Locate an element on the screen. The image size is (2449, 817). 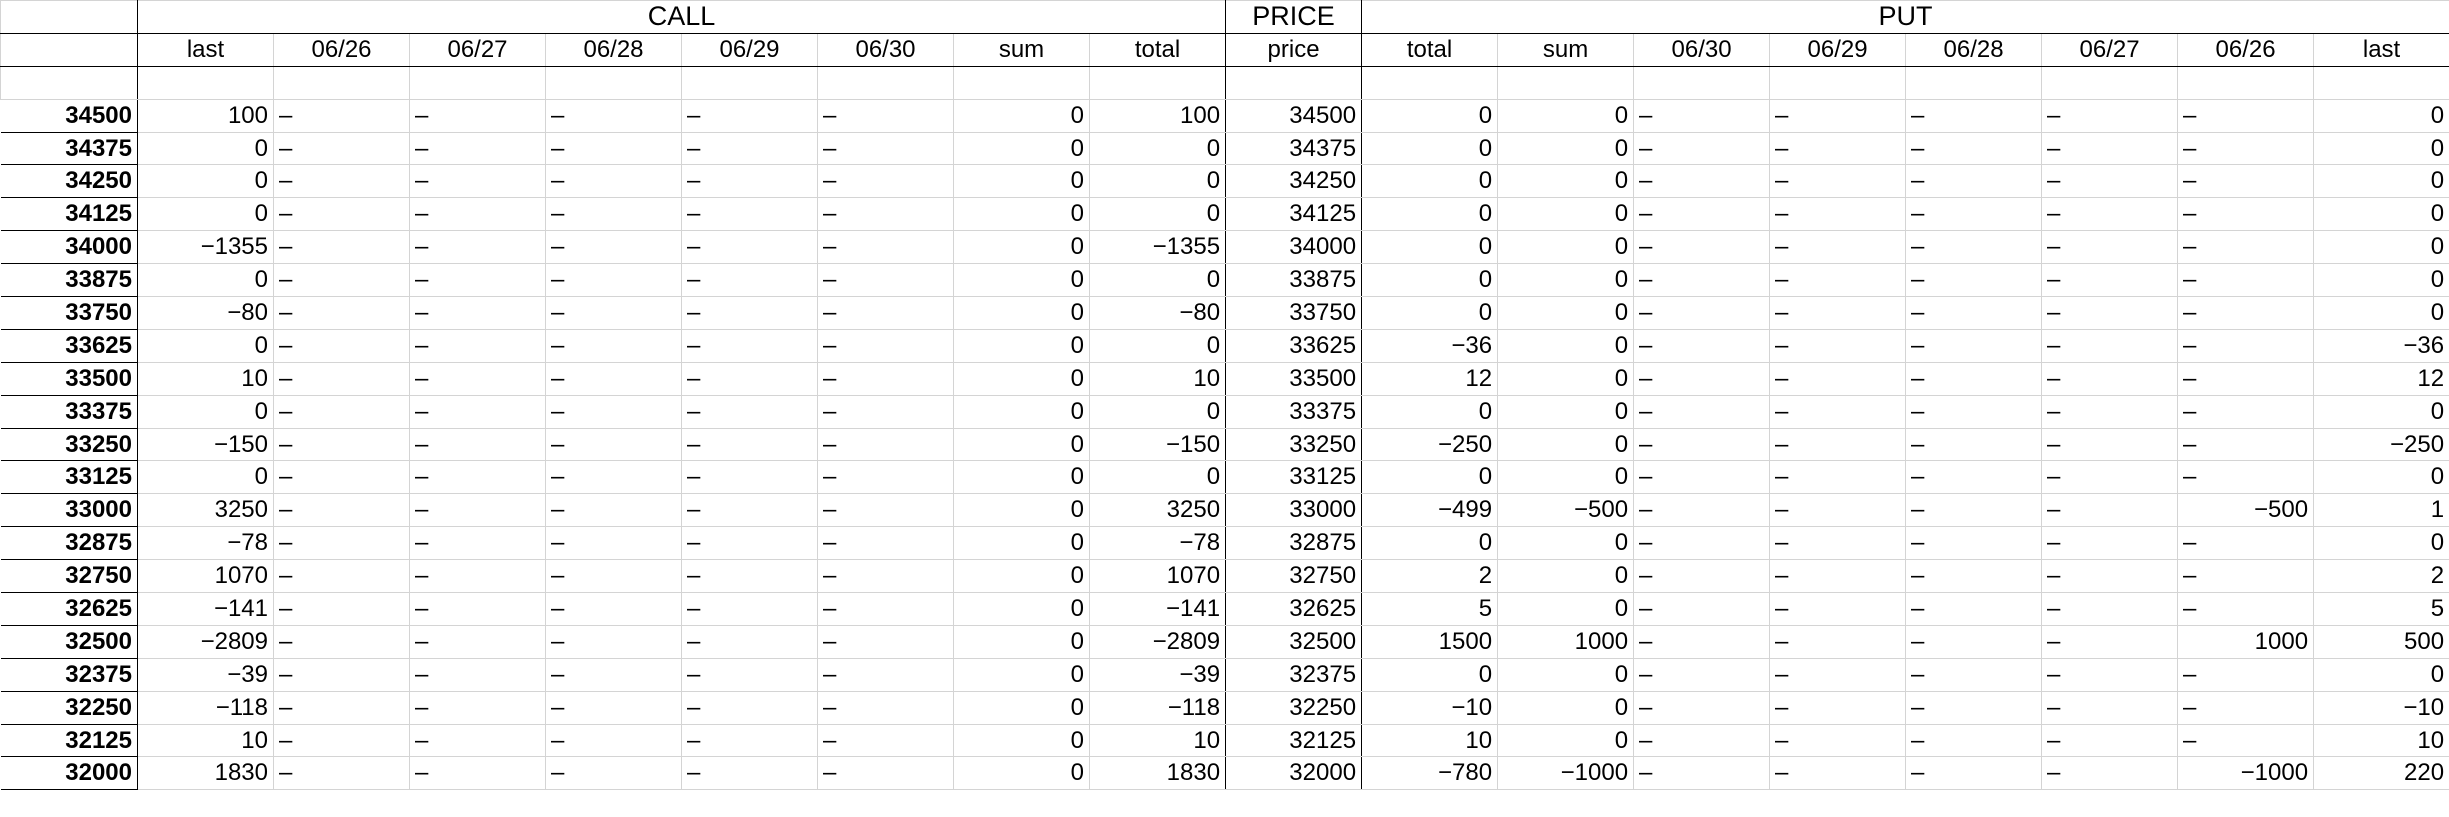
price-group-header: PRICE is located at coordinates (1294, 17).